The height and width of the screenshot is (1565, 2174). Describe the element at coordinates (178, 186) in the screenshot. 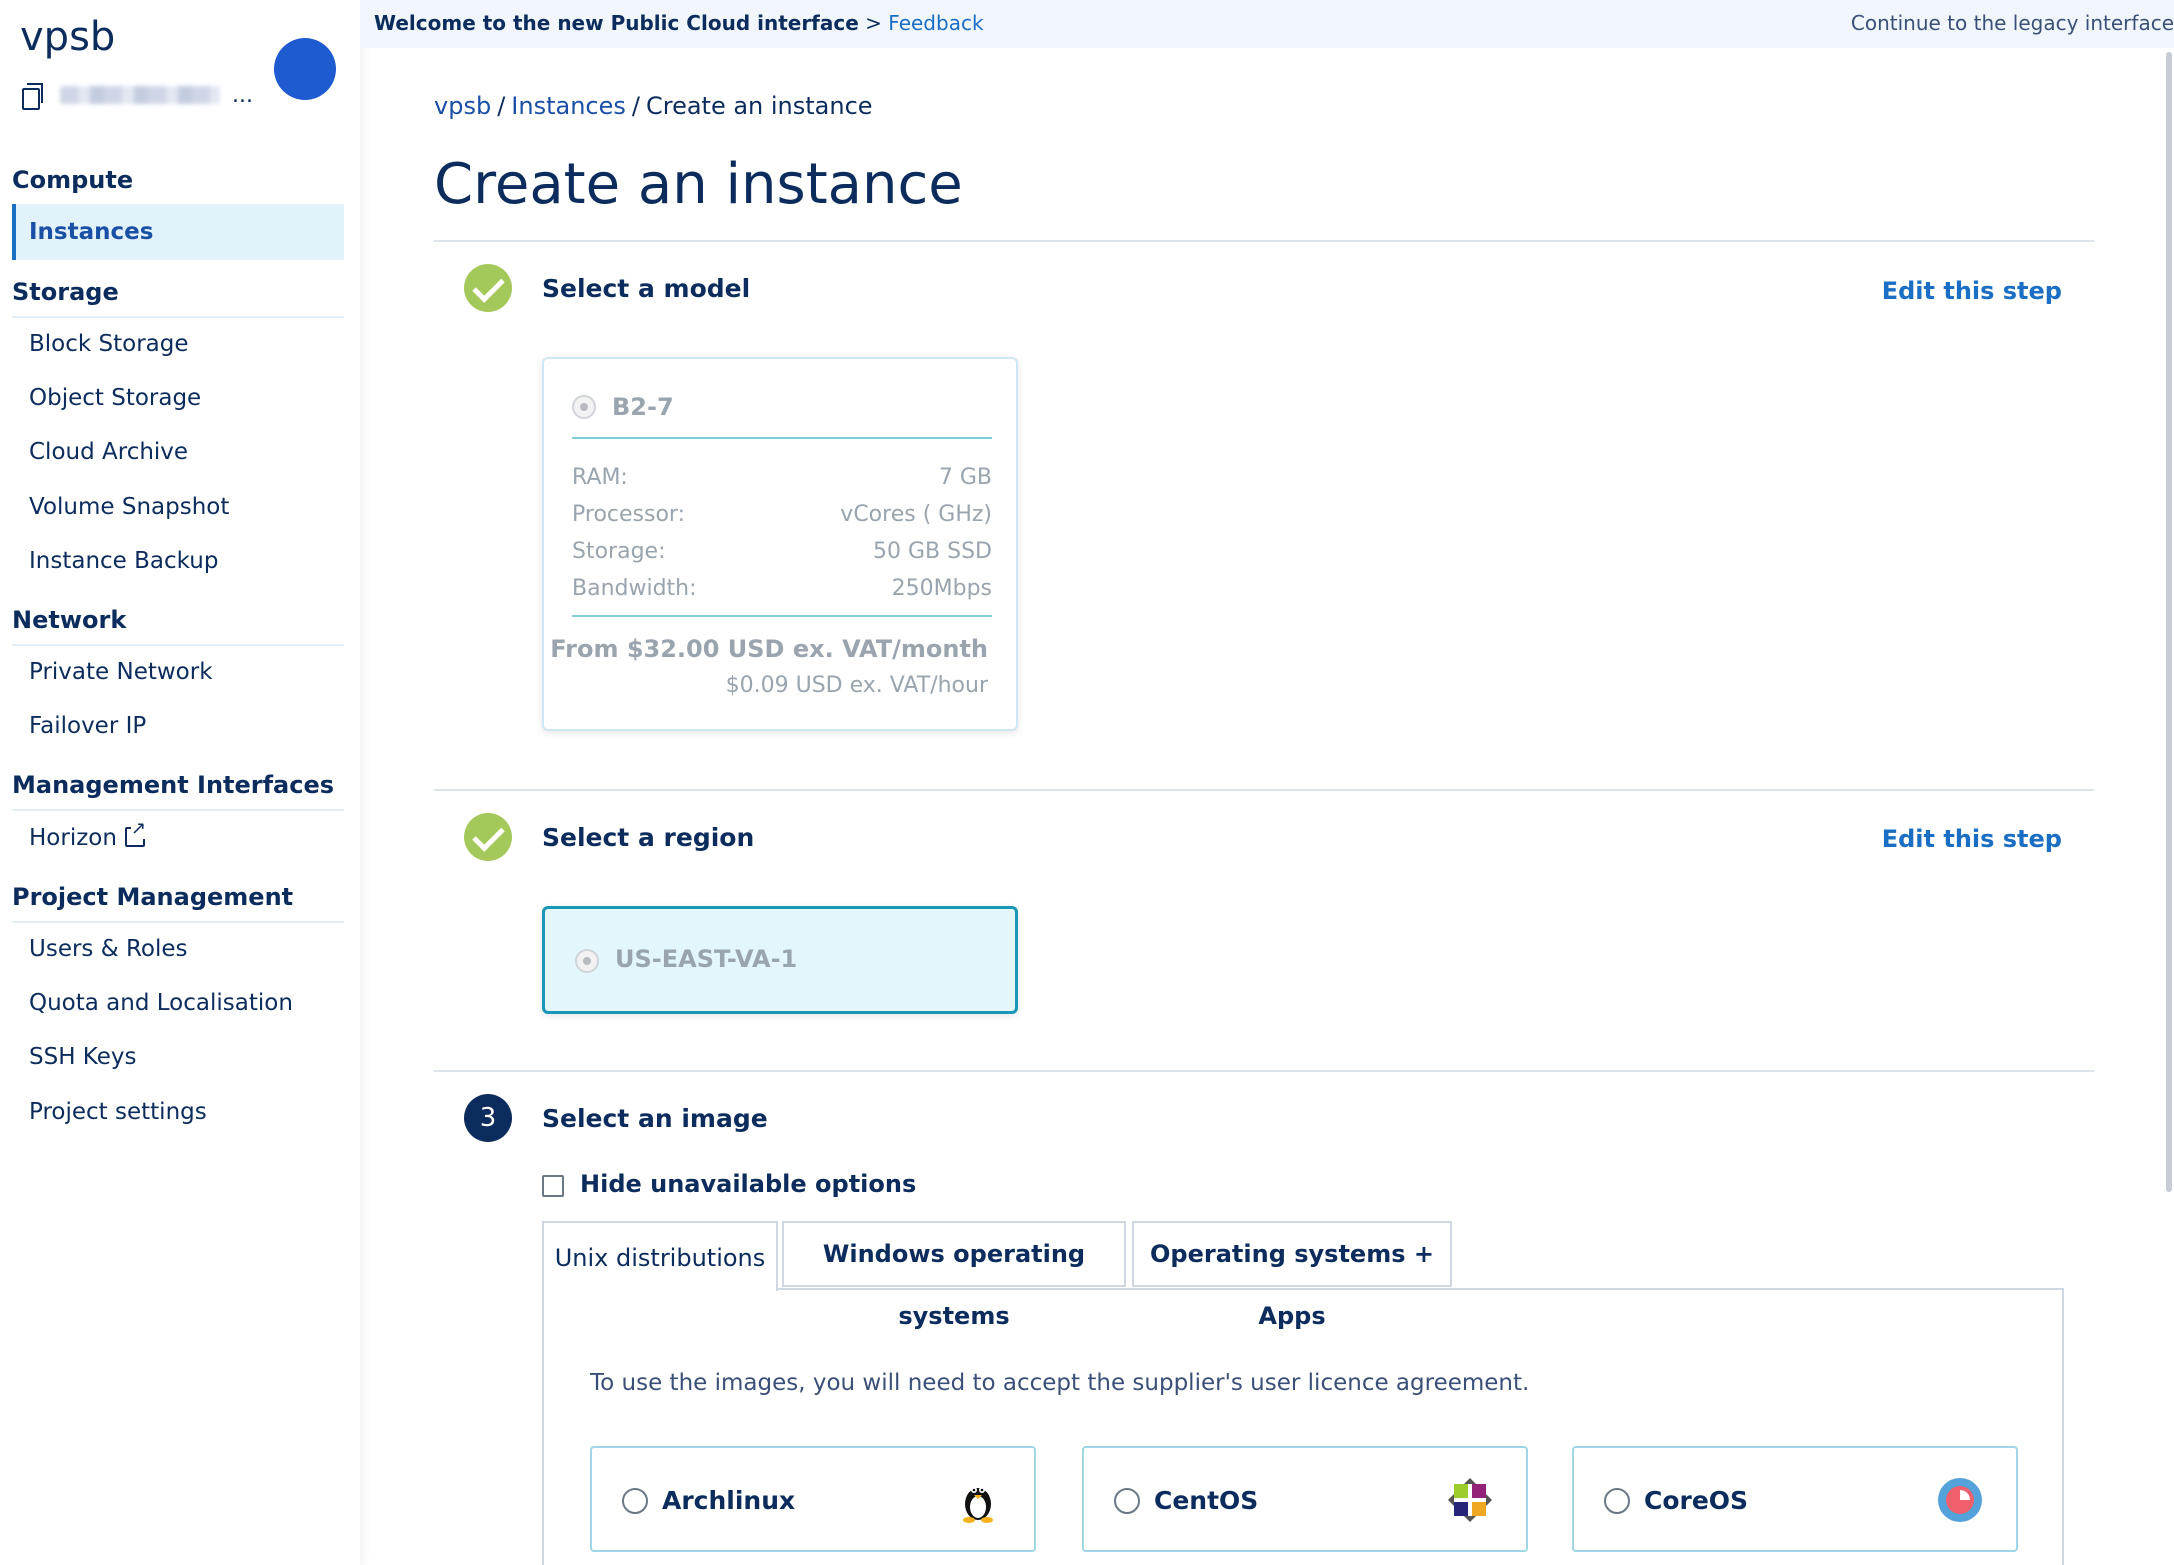

I see `nav-section-compute: Compute` at that location.